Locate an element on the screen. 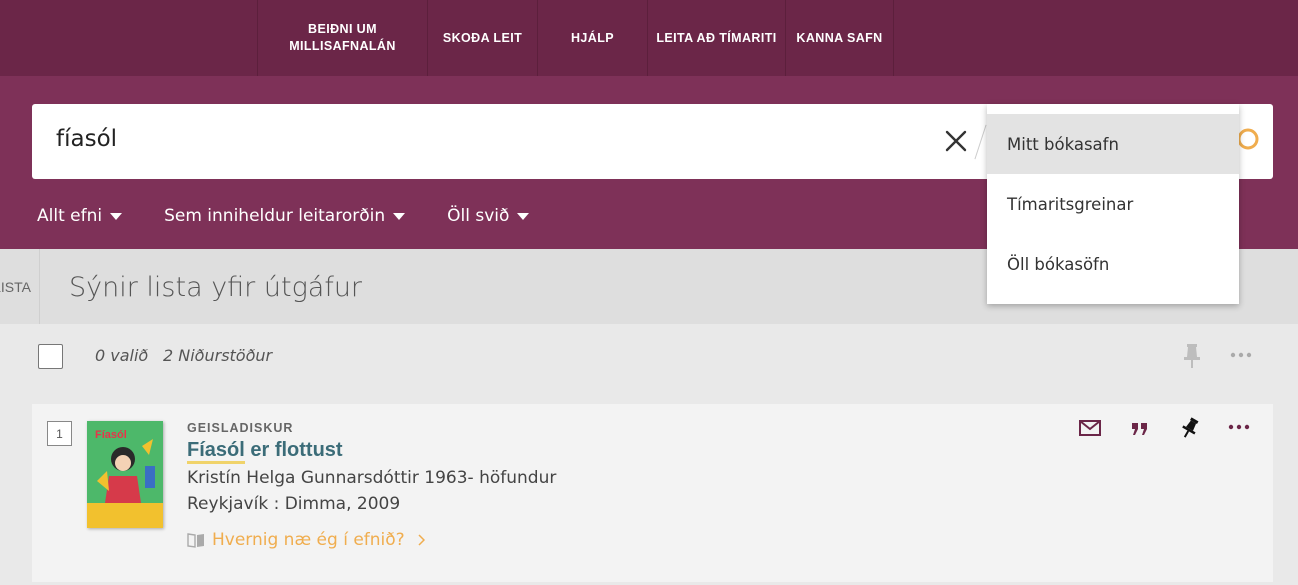 The width and height of the screenshot is (1298, 585). close-icon is located at coordinates (956, 141).